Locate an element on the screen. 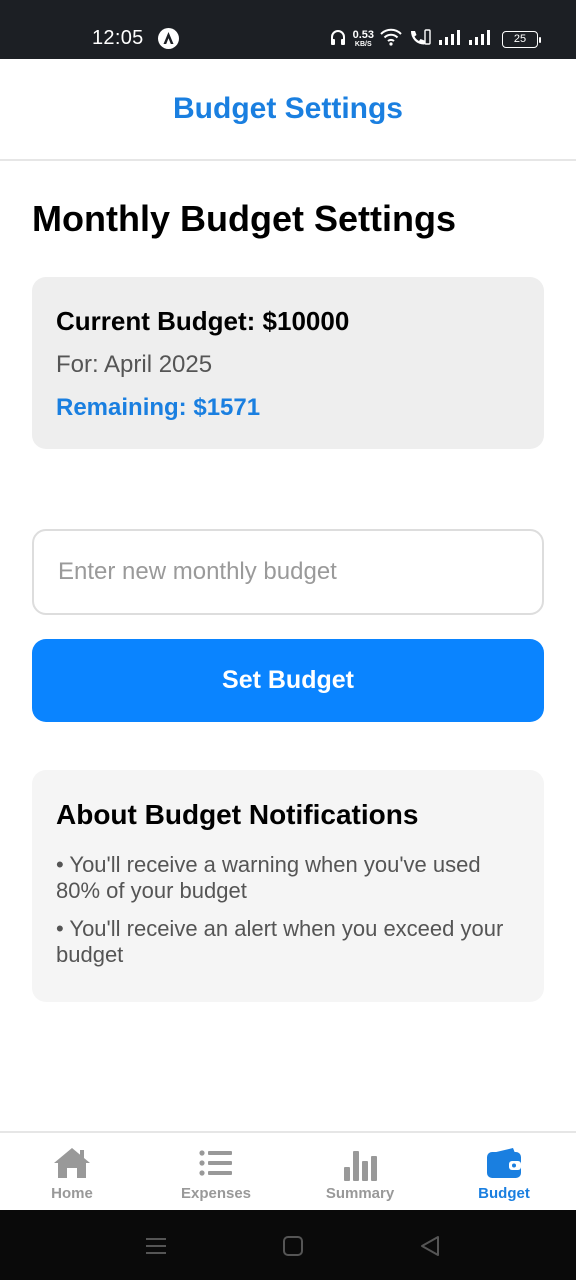 The width and height of the screenshot is (576, 1280). network-speed-value: 0.53 is located at coordinates (363, 35).